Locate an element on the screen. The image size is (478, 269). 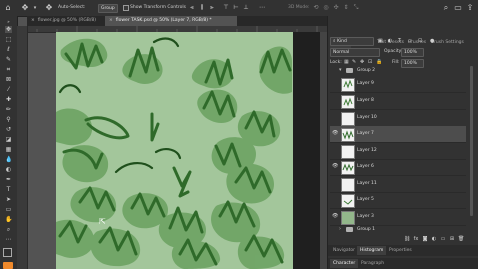
3d-slide-icon: ⇕ is located at coordinates (346, 8).